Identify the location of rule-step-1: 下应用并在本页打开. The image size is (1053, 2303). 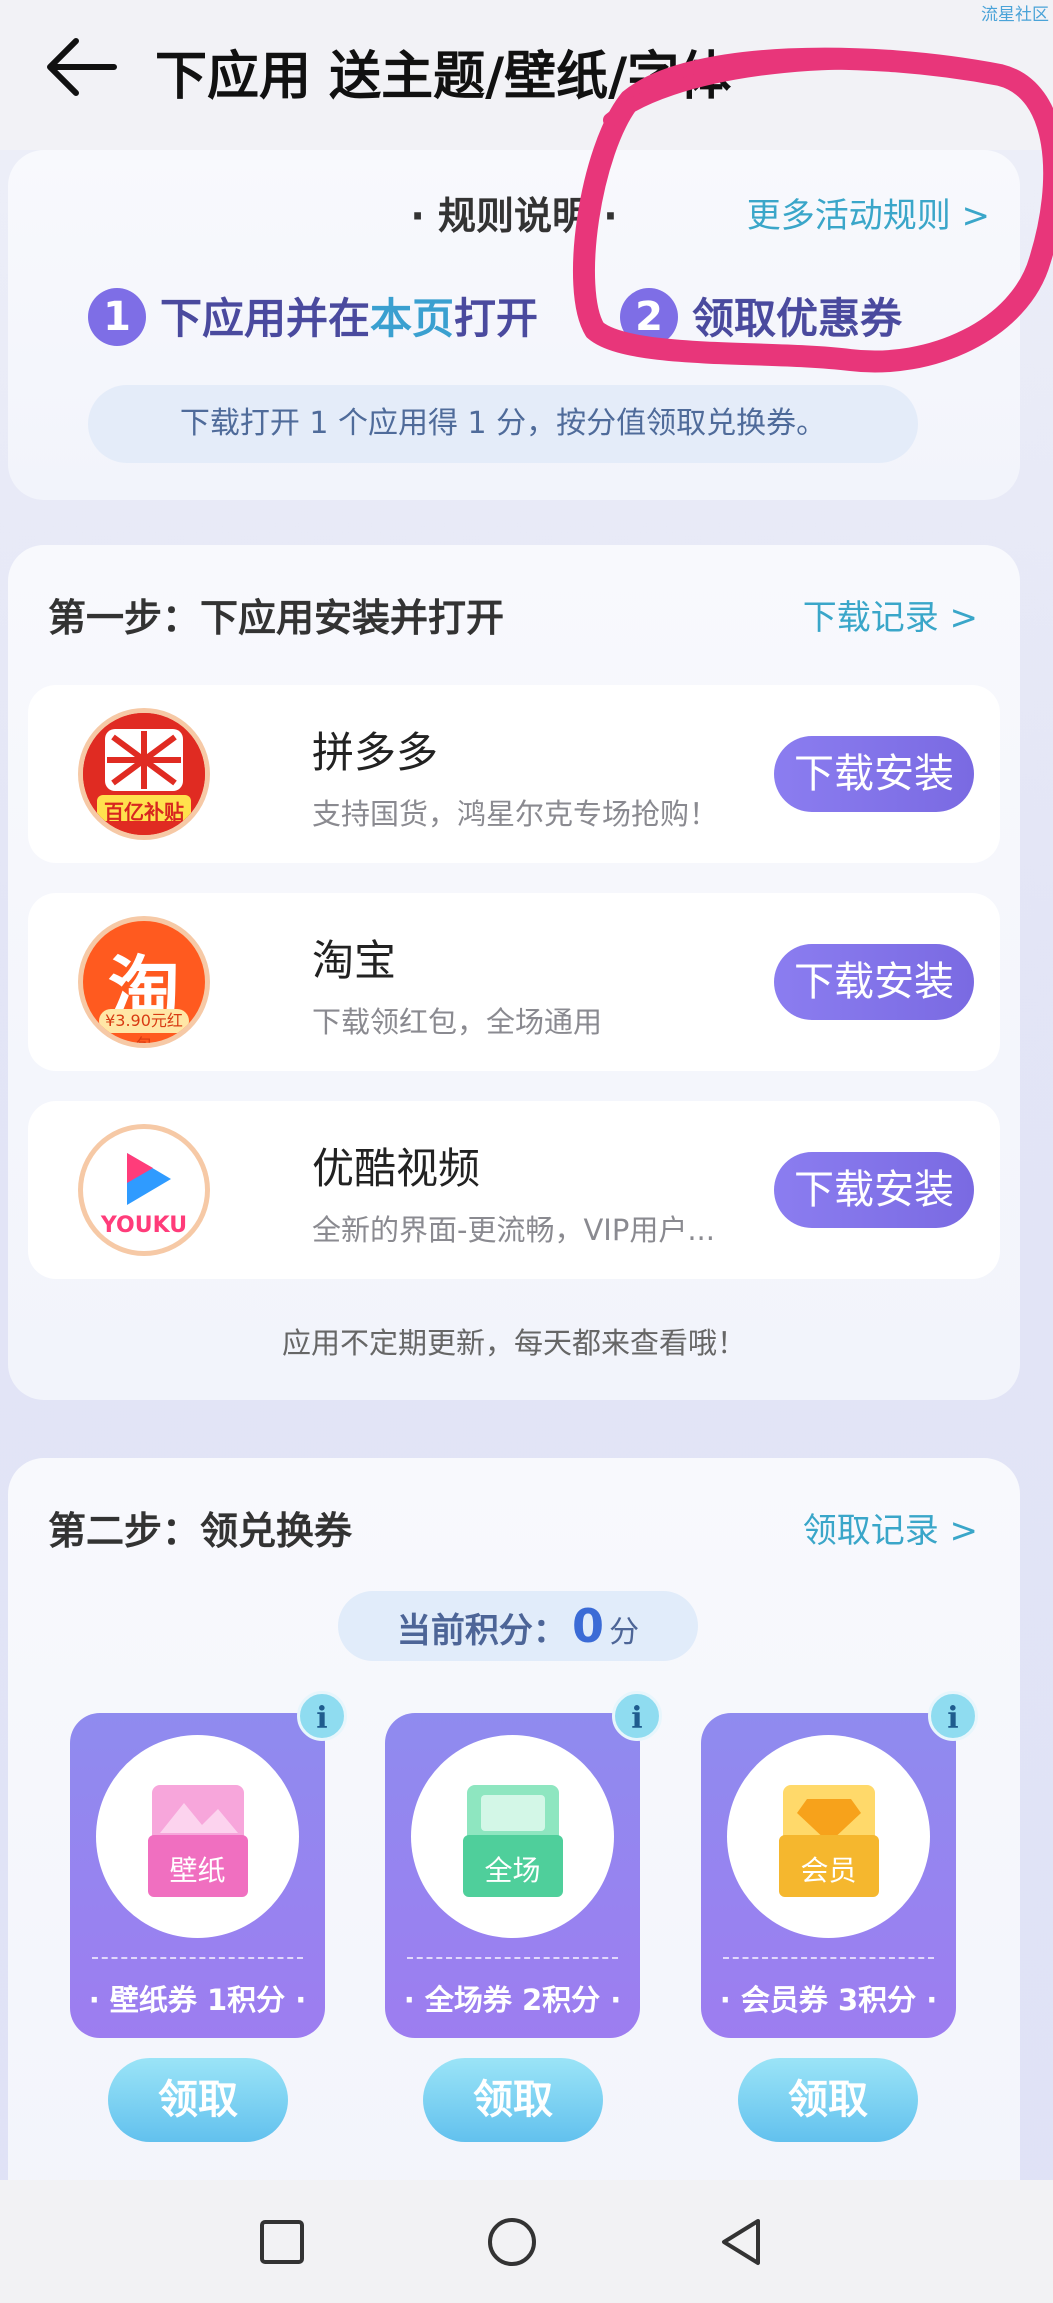
(349, 315).